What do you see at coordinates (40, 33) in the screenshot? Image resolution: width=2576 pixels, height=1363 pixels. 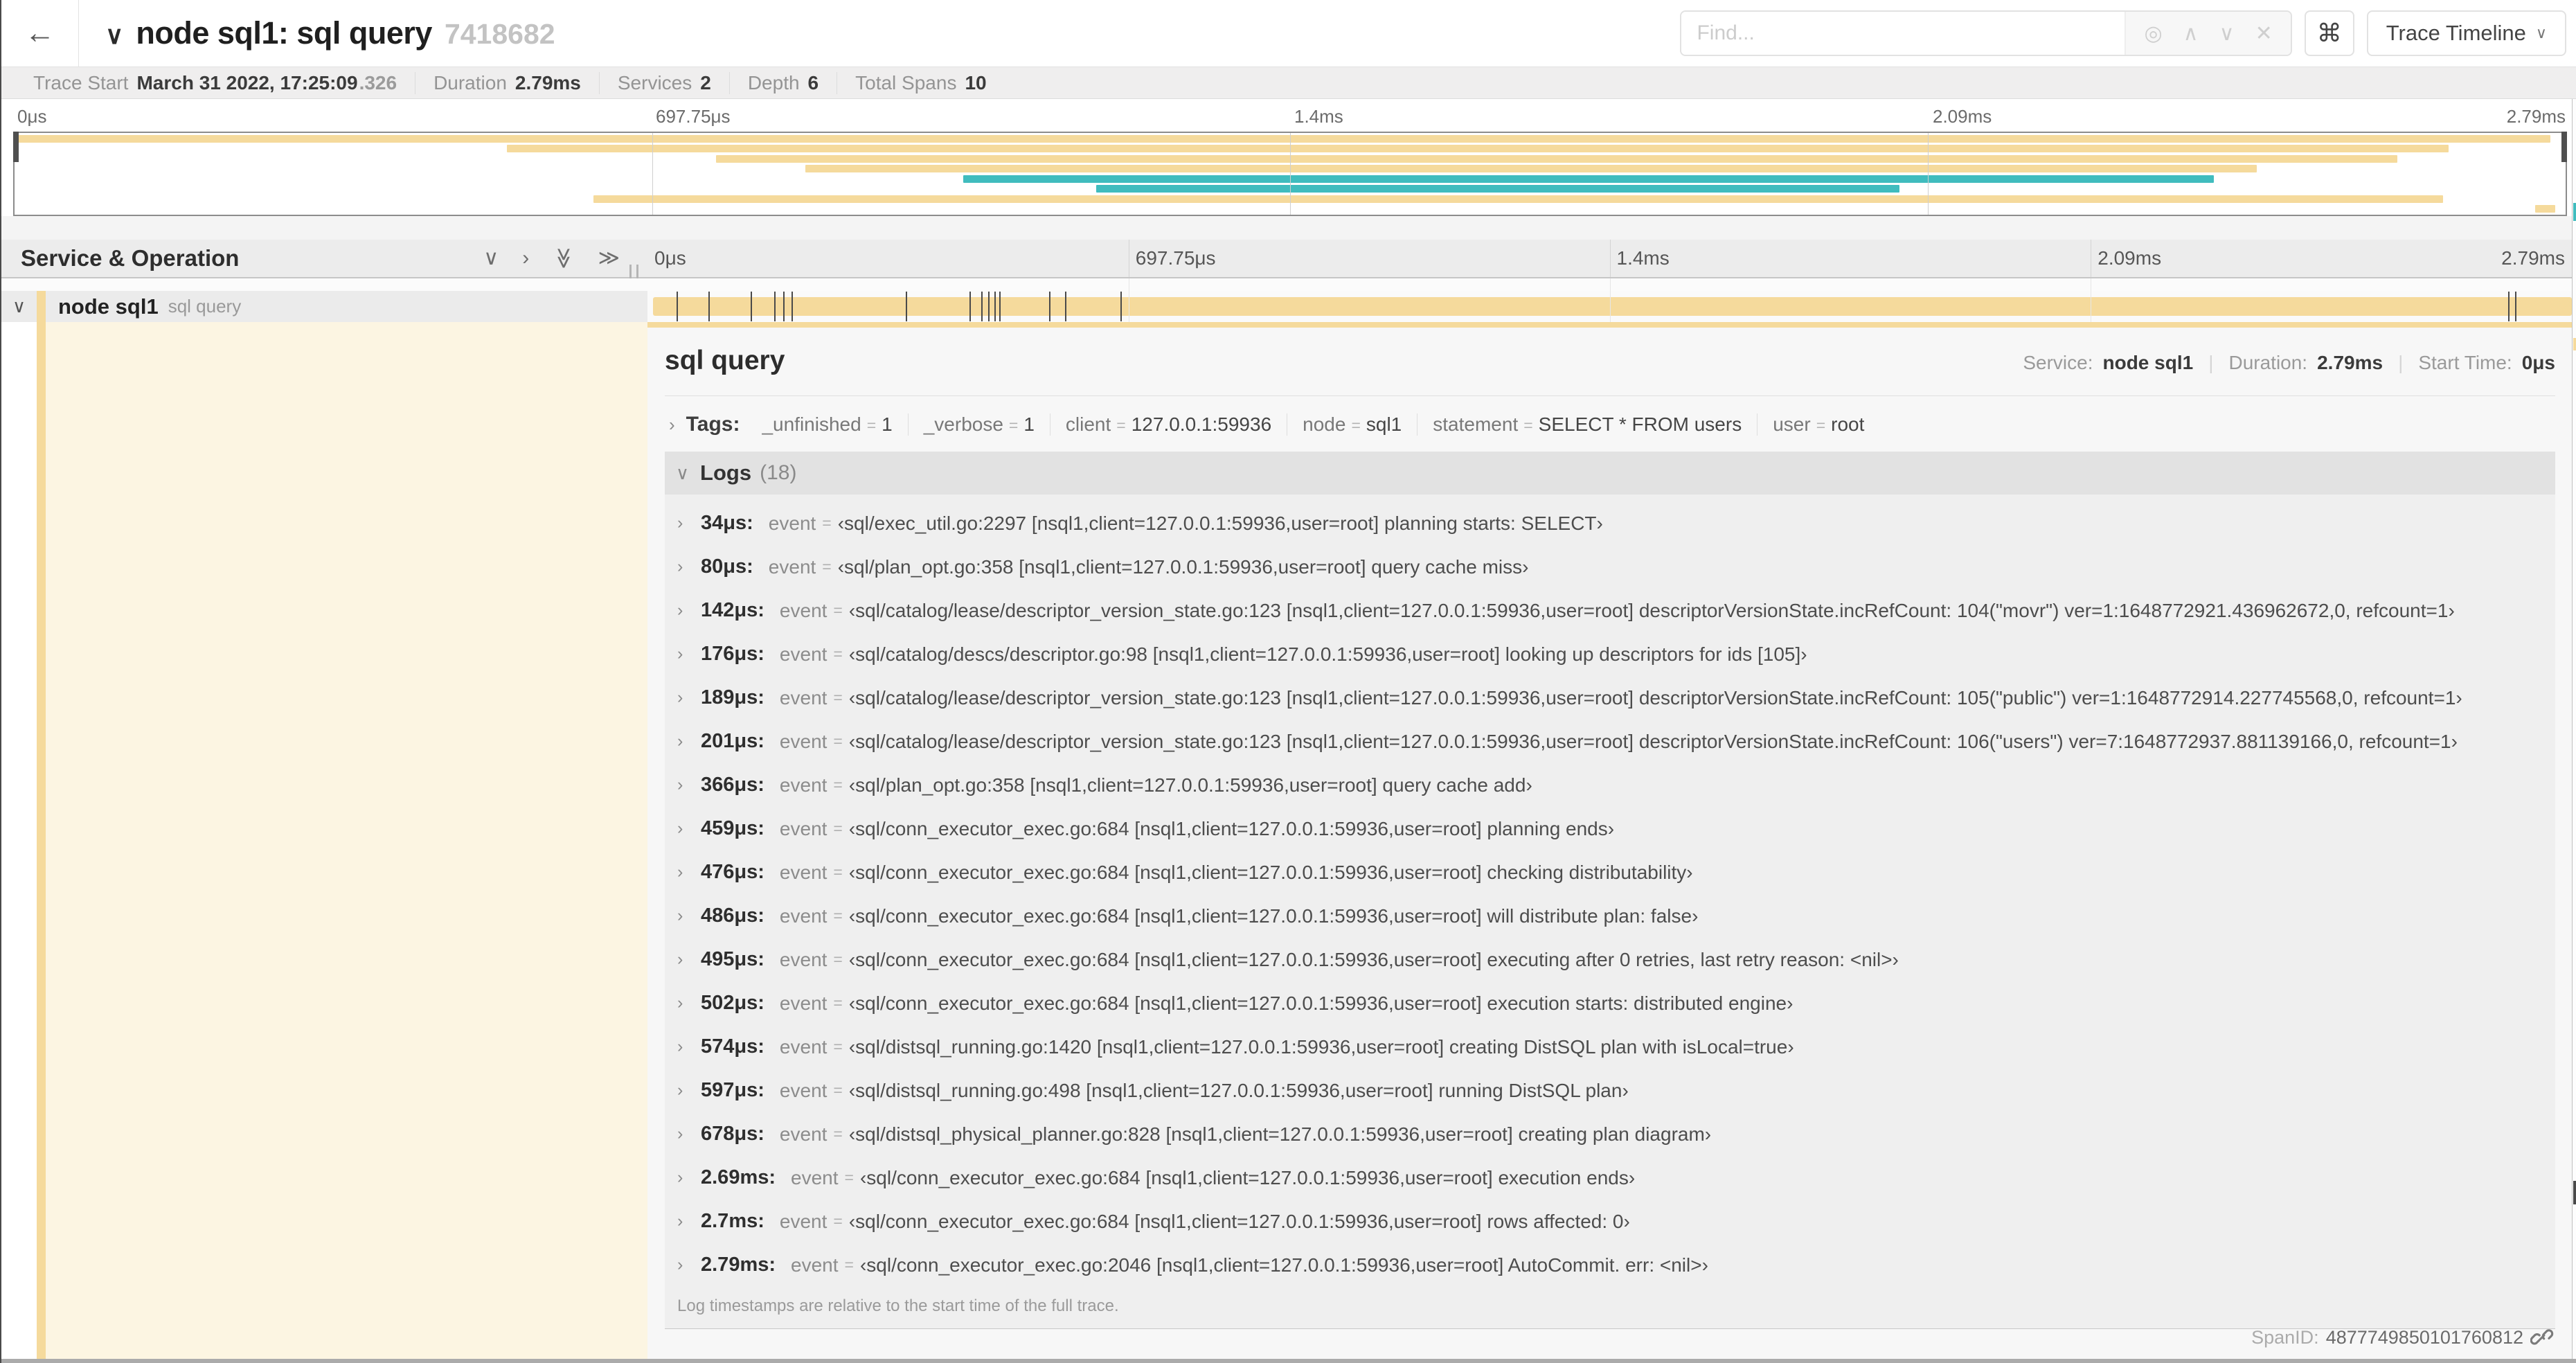 I see `back-button: ←` at bounding box center [40, 33].